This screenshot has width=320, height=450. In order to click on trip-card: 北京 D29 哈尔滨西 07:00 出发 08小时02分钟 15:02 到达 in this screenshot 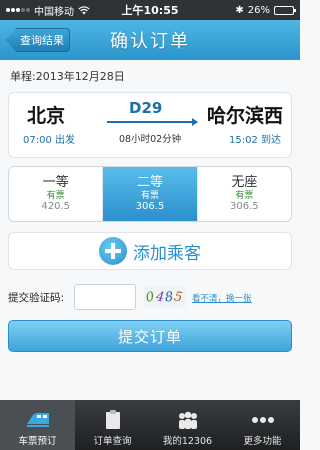, I will do `click(150, 125)`.